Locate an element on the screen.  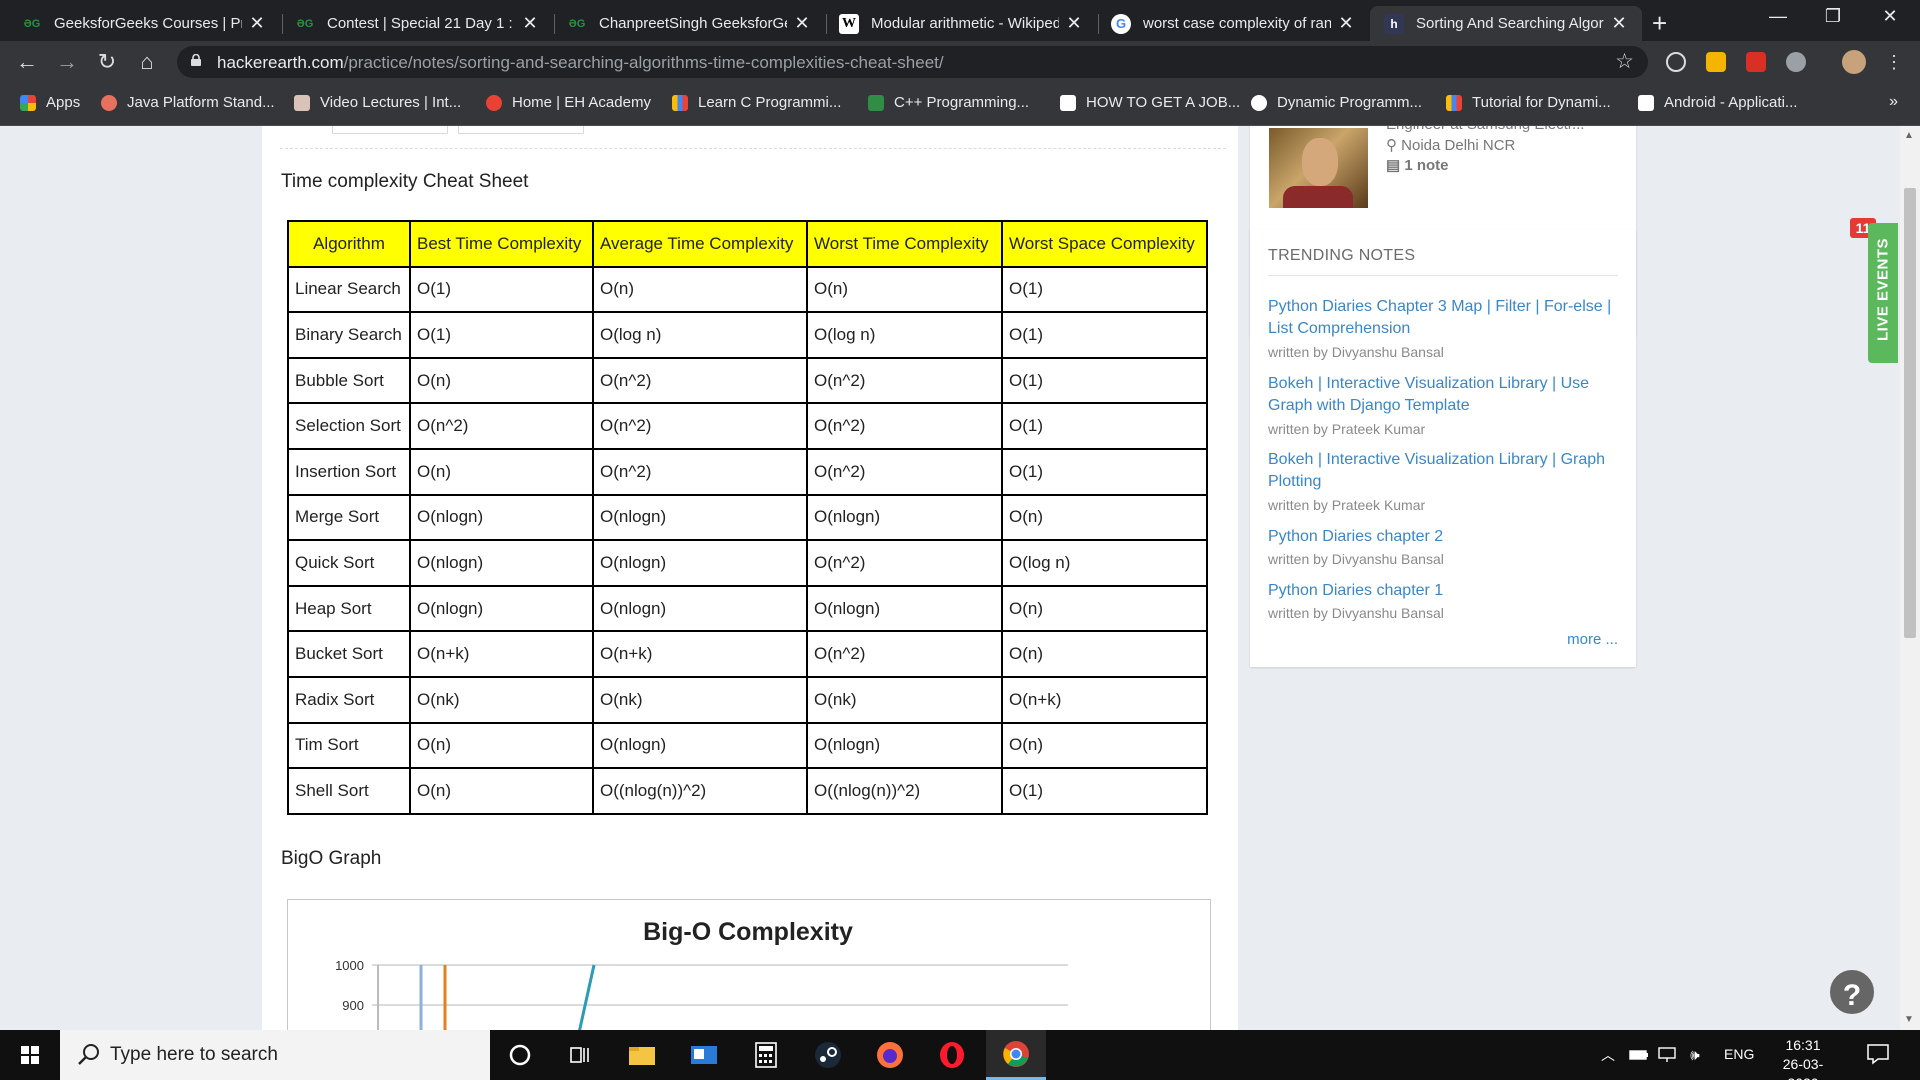
minimize-button: — is located at coordinates (1778, 16).